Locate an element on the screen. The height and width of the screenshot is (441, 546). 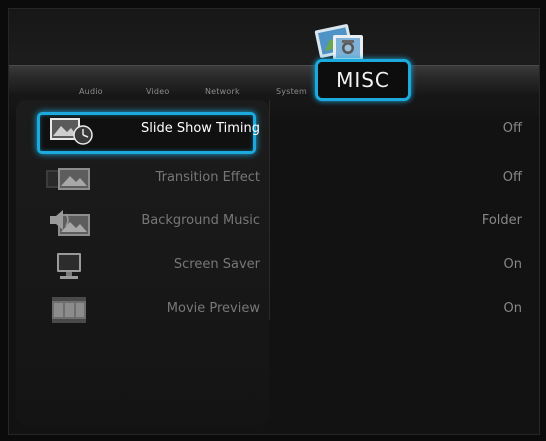
setting-row-background-music: Background Music Folder is located at coordinates (273, 222).